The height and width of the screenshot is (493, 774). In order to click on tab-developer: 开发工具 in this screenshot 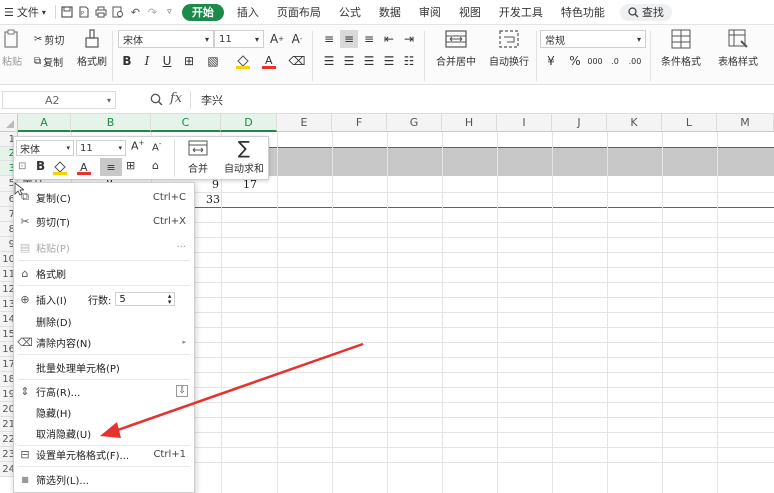, I will do `click(521, 12)`.